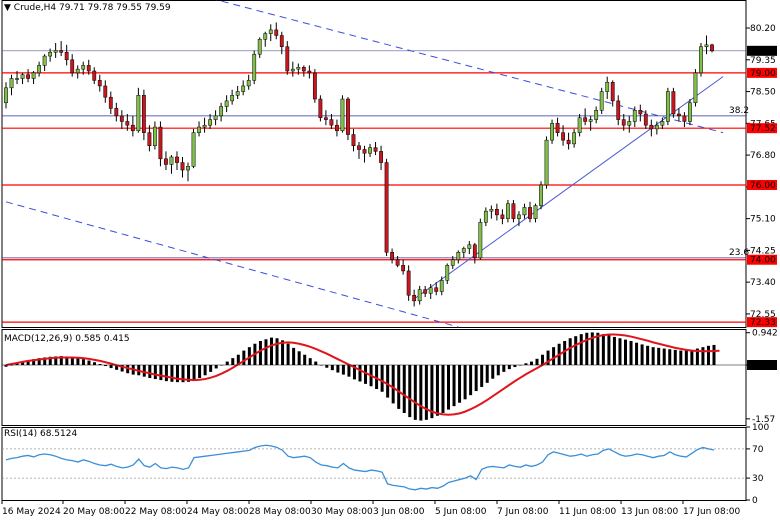 This screenshot has width=780, height=524. What do you see at coordinates (218, 512) in the screenshot?
I see `x-tick-label: 24 May 08:00` at bounding box center [218, 512].